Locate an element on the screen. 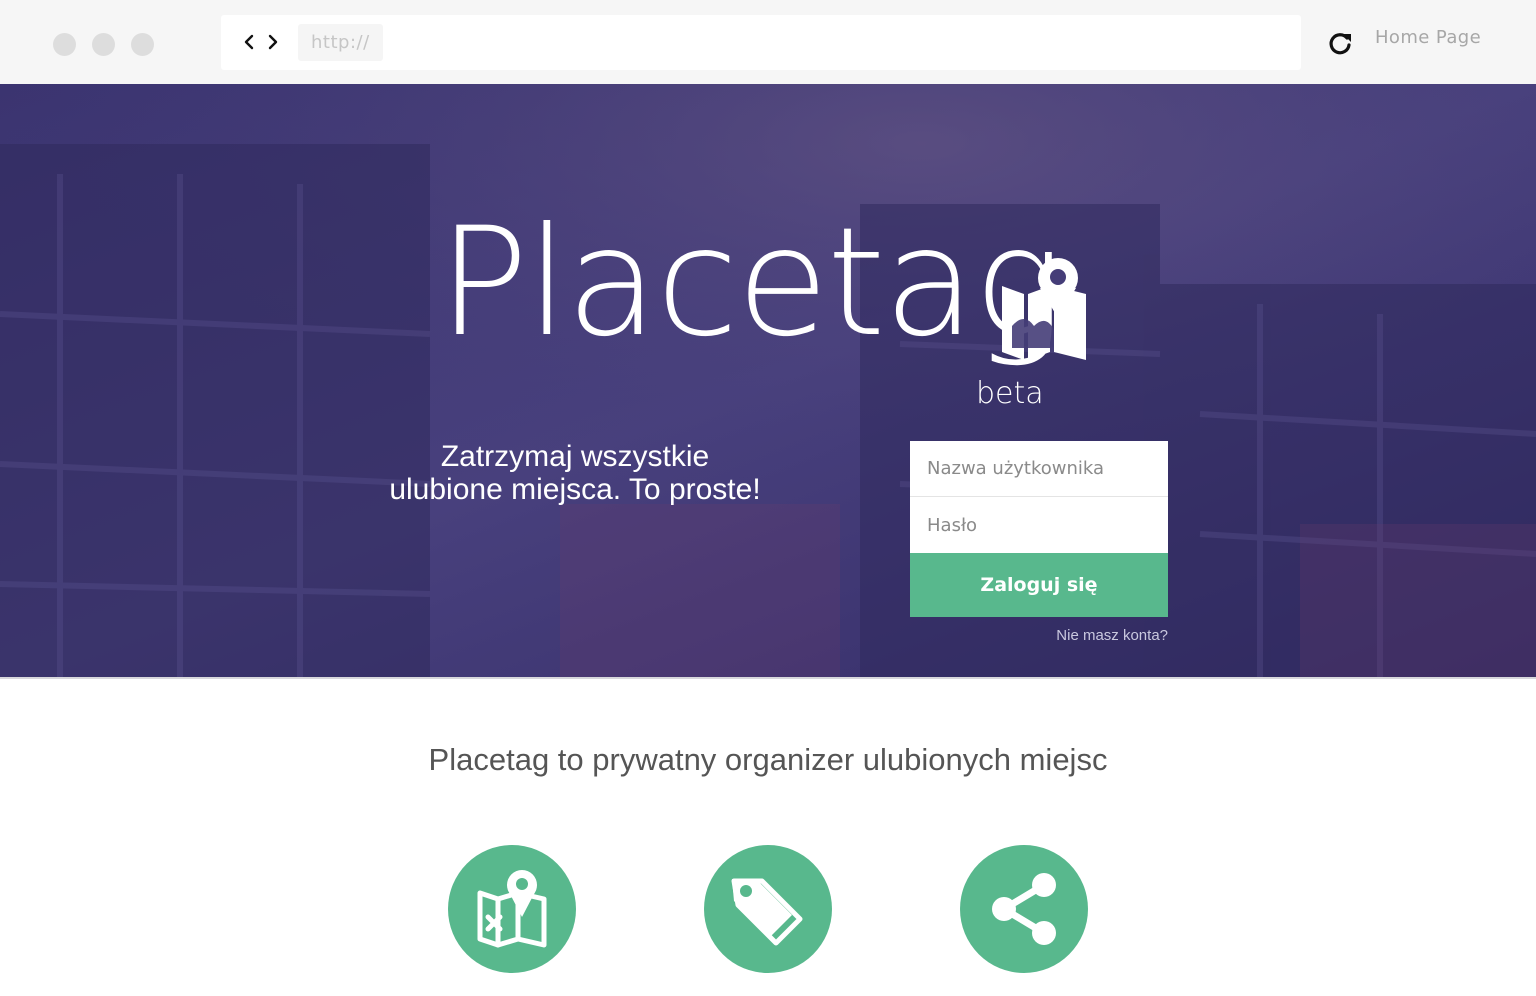 The width and height of the screenshot is (1536, 996). password-input is located at coordinates (1039, 525).